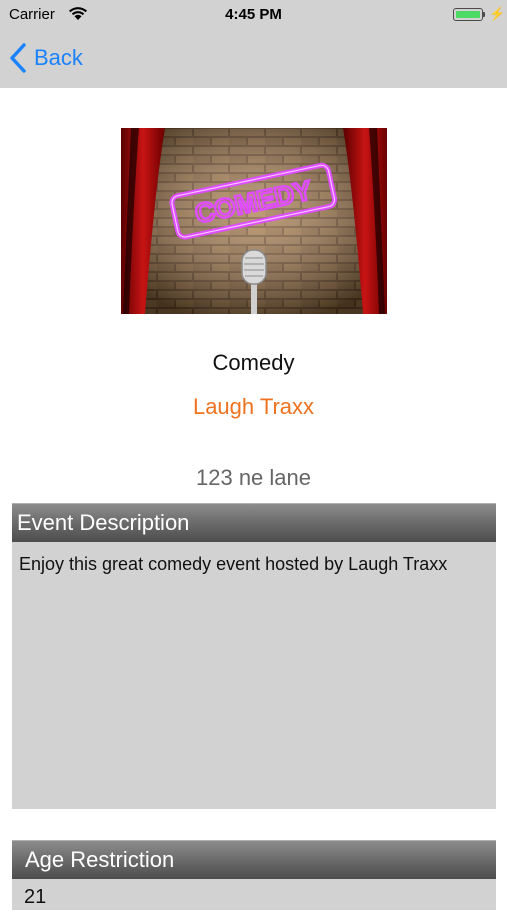  I want to click on event-image: COMEDY, so click(254, 221).